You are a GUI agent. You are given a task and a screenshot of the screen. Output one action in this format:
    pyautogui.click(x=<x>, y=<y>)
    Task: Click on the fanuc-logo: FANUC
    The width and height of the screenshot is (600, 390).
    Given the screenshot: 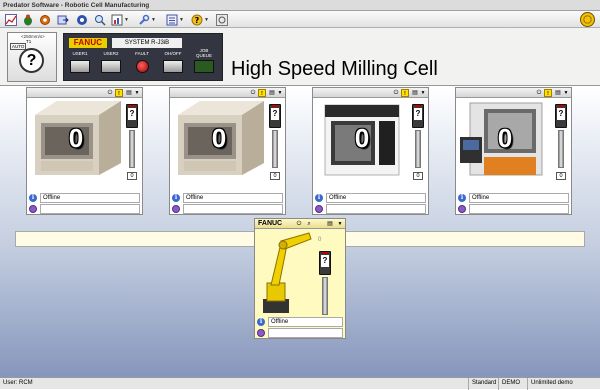 What is the action you would take?
    pyautogui.click(x=88, y=43)
    